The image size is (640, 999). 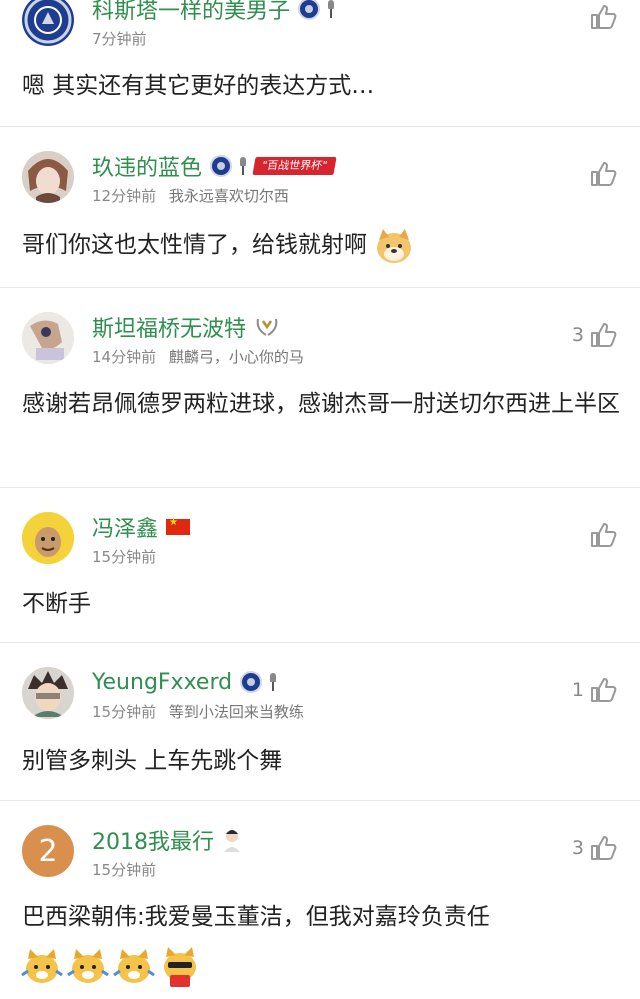 I want to click on cartoon-avatar-icon, so click(x=48, y=693).